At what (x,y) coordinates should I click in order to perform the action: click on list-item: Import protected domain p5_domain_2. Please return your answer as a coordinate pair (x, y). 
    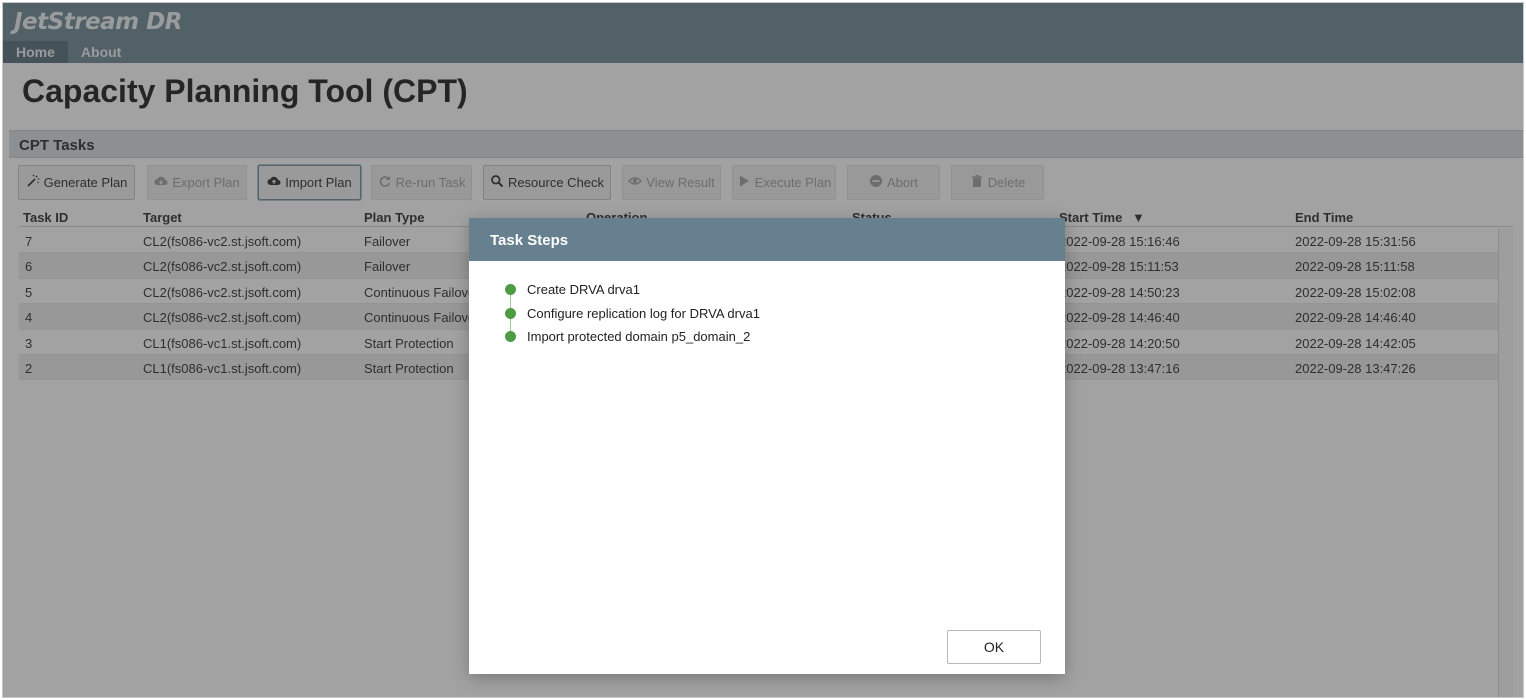
    Looking at the image, I should click on (632, 337).